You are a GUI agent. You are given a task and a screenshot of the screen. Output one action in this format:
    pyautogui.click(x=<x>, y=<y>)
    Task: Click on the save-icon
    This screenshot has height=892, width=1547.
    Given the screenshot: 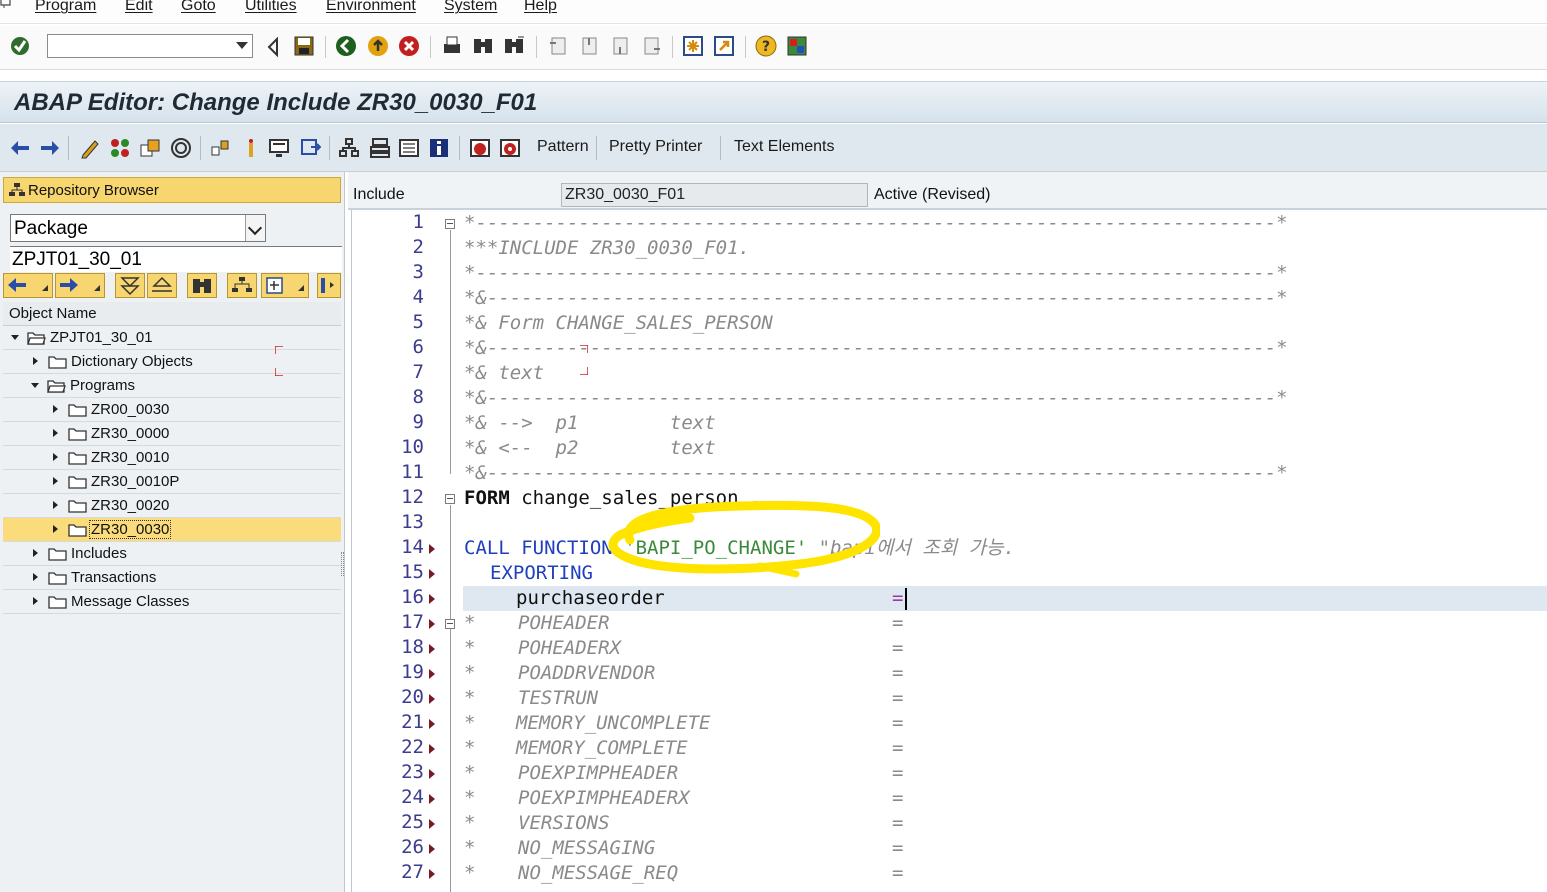 What is the action you would take?
    pyautogui.click(x=304, y=46)
    